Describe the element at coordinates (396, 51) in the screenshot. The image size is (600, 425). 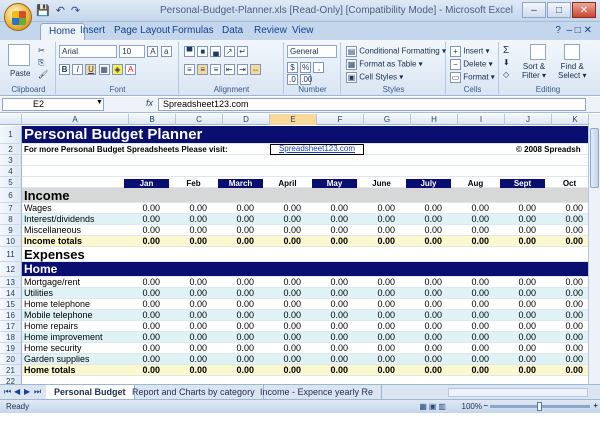
I see `conditional-formatting-button: ▤ Conditional Formatting ▾` at that location.